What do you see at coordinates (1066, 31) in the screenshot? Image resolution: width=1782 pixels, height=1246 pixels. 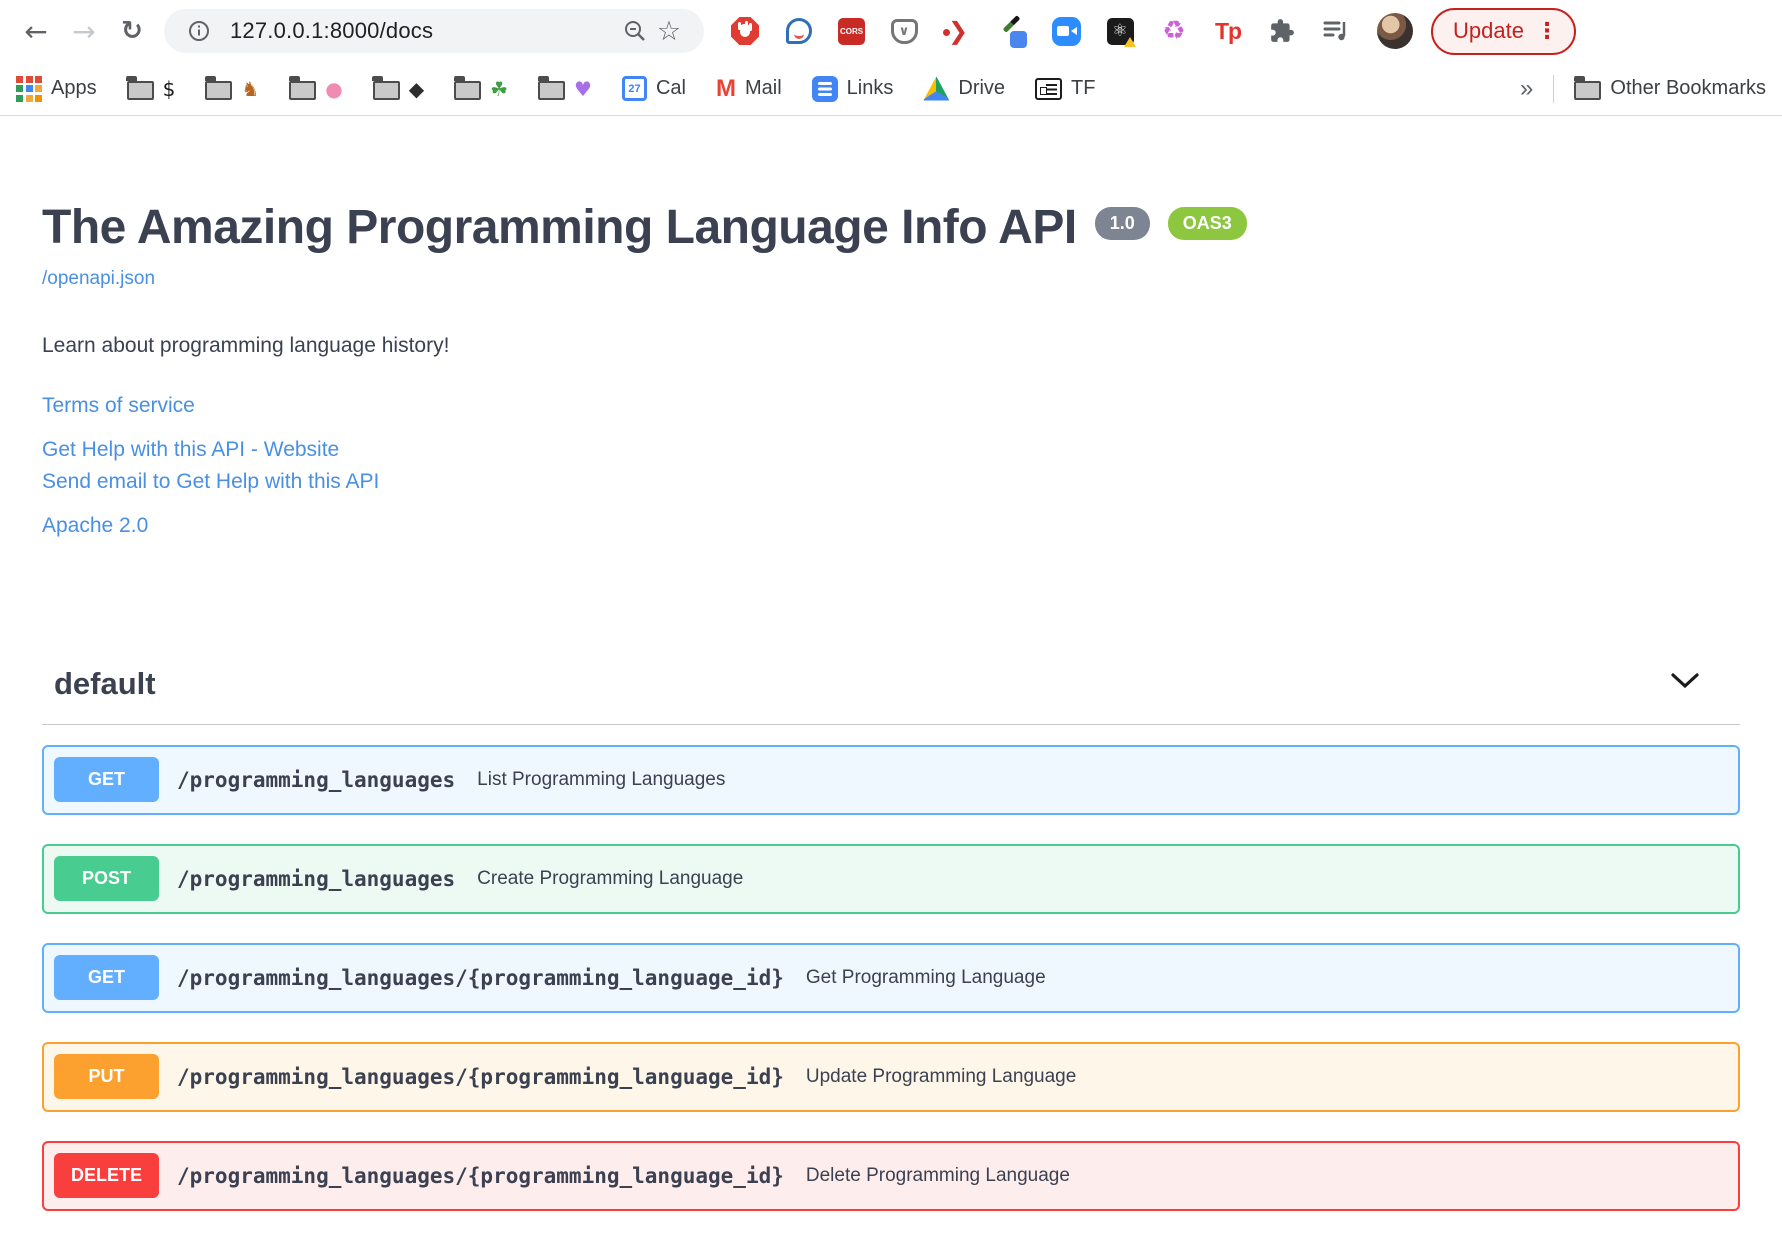 I see `zoom-video-icon` at bounding box center [1066, 31].